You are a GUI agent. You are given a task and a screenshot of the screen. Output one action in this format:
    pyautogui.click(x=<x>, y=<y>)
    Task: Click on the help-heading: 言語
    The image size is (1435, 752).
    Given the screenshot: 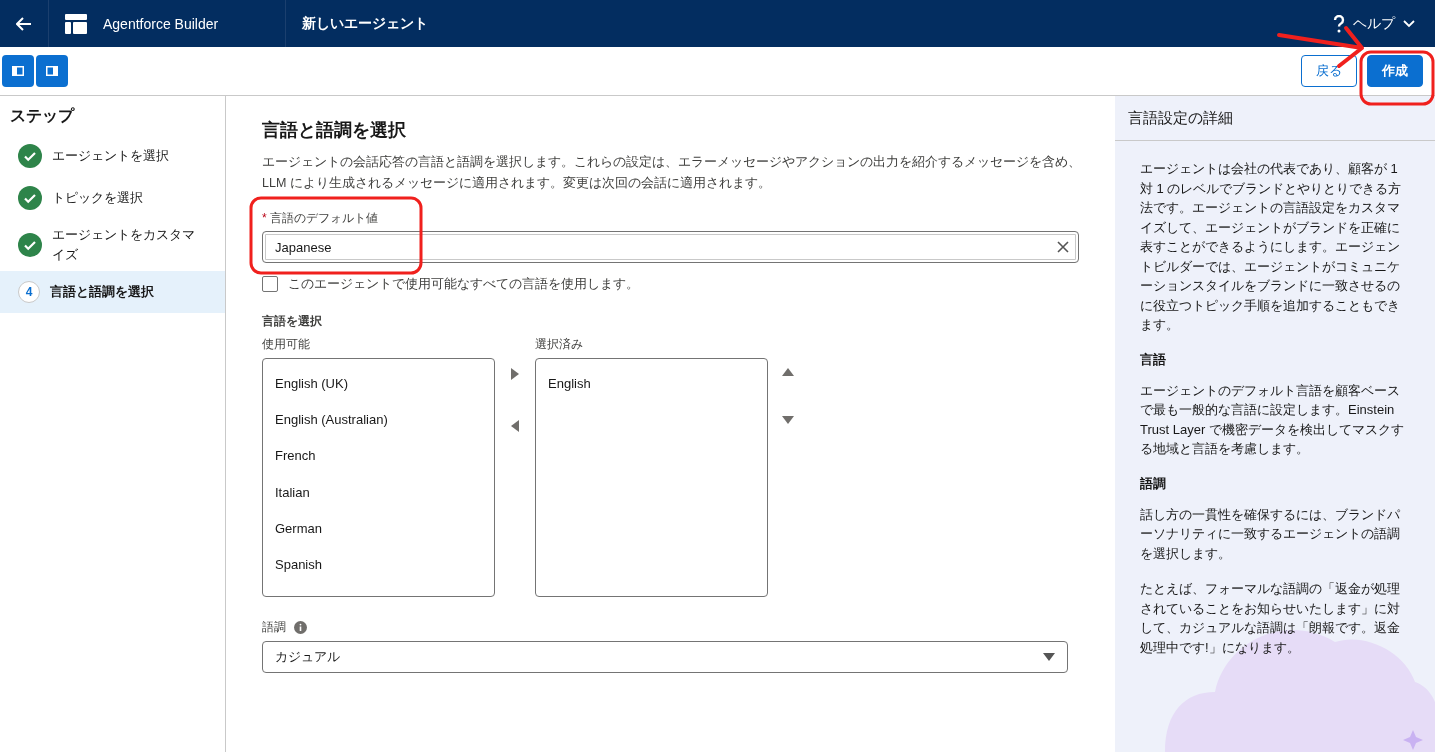 What is the action you would take?
    pyautogui.click(x=1153, y=359)
    